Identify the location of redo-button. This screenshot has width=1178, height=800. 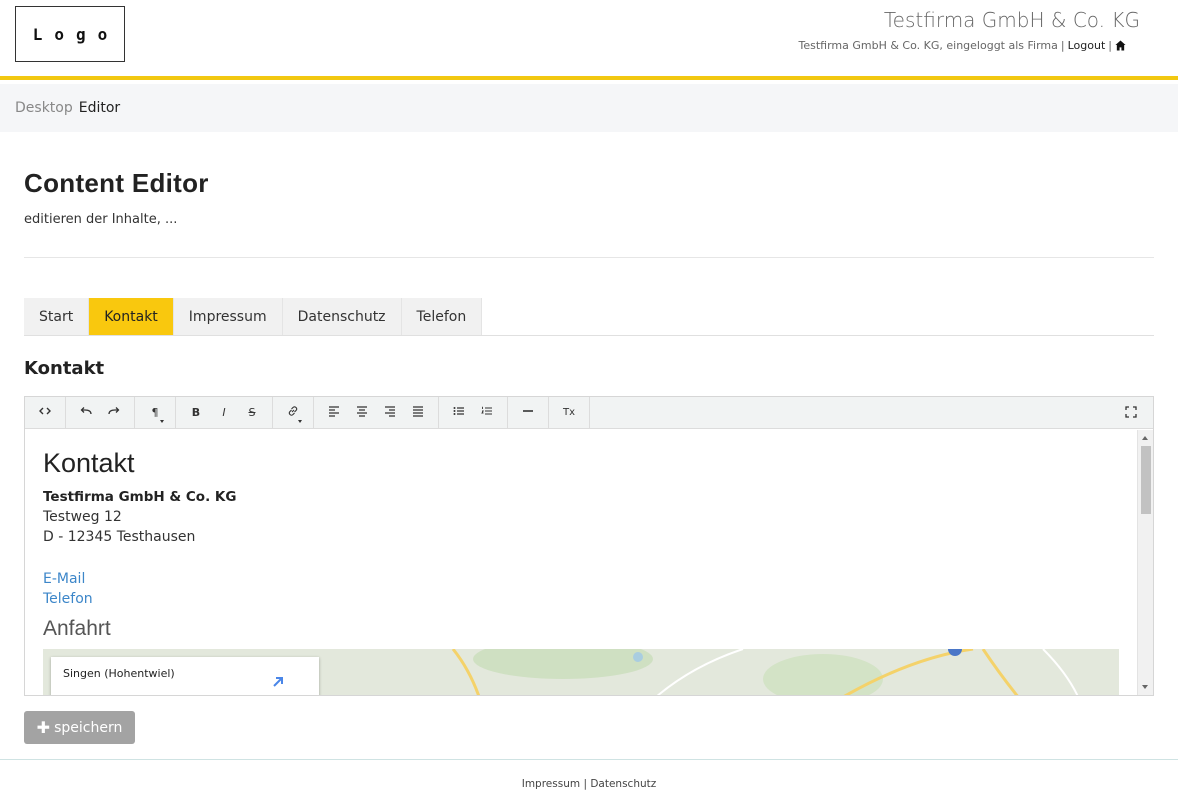
(114, 413).